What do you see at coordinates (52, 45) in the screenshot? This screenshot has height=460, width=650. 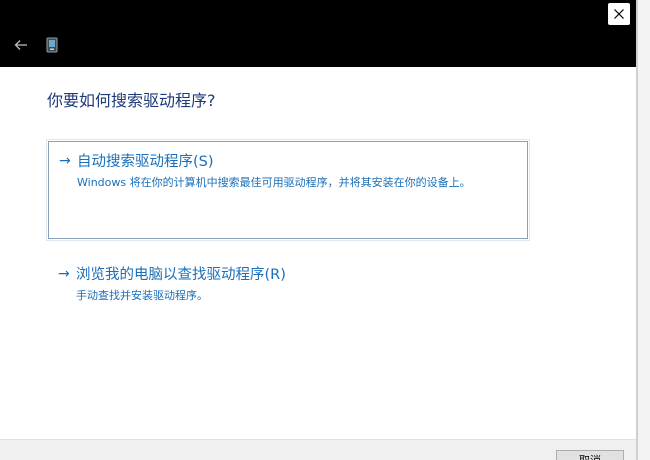 I see `device-icon` at bounding box center [52, 45].